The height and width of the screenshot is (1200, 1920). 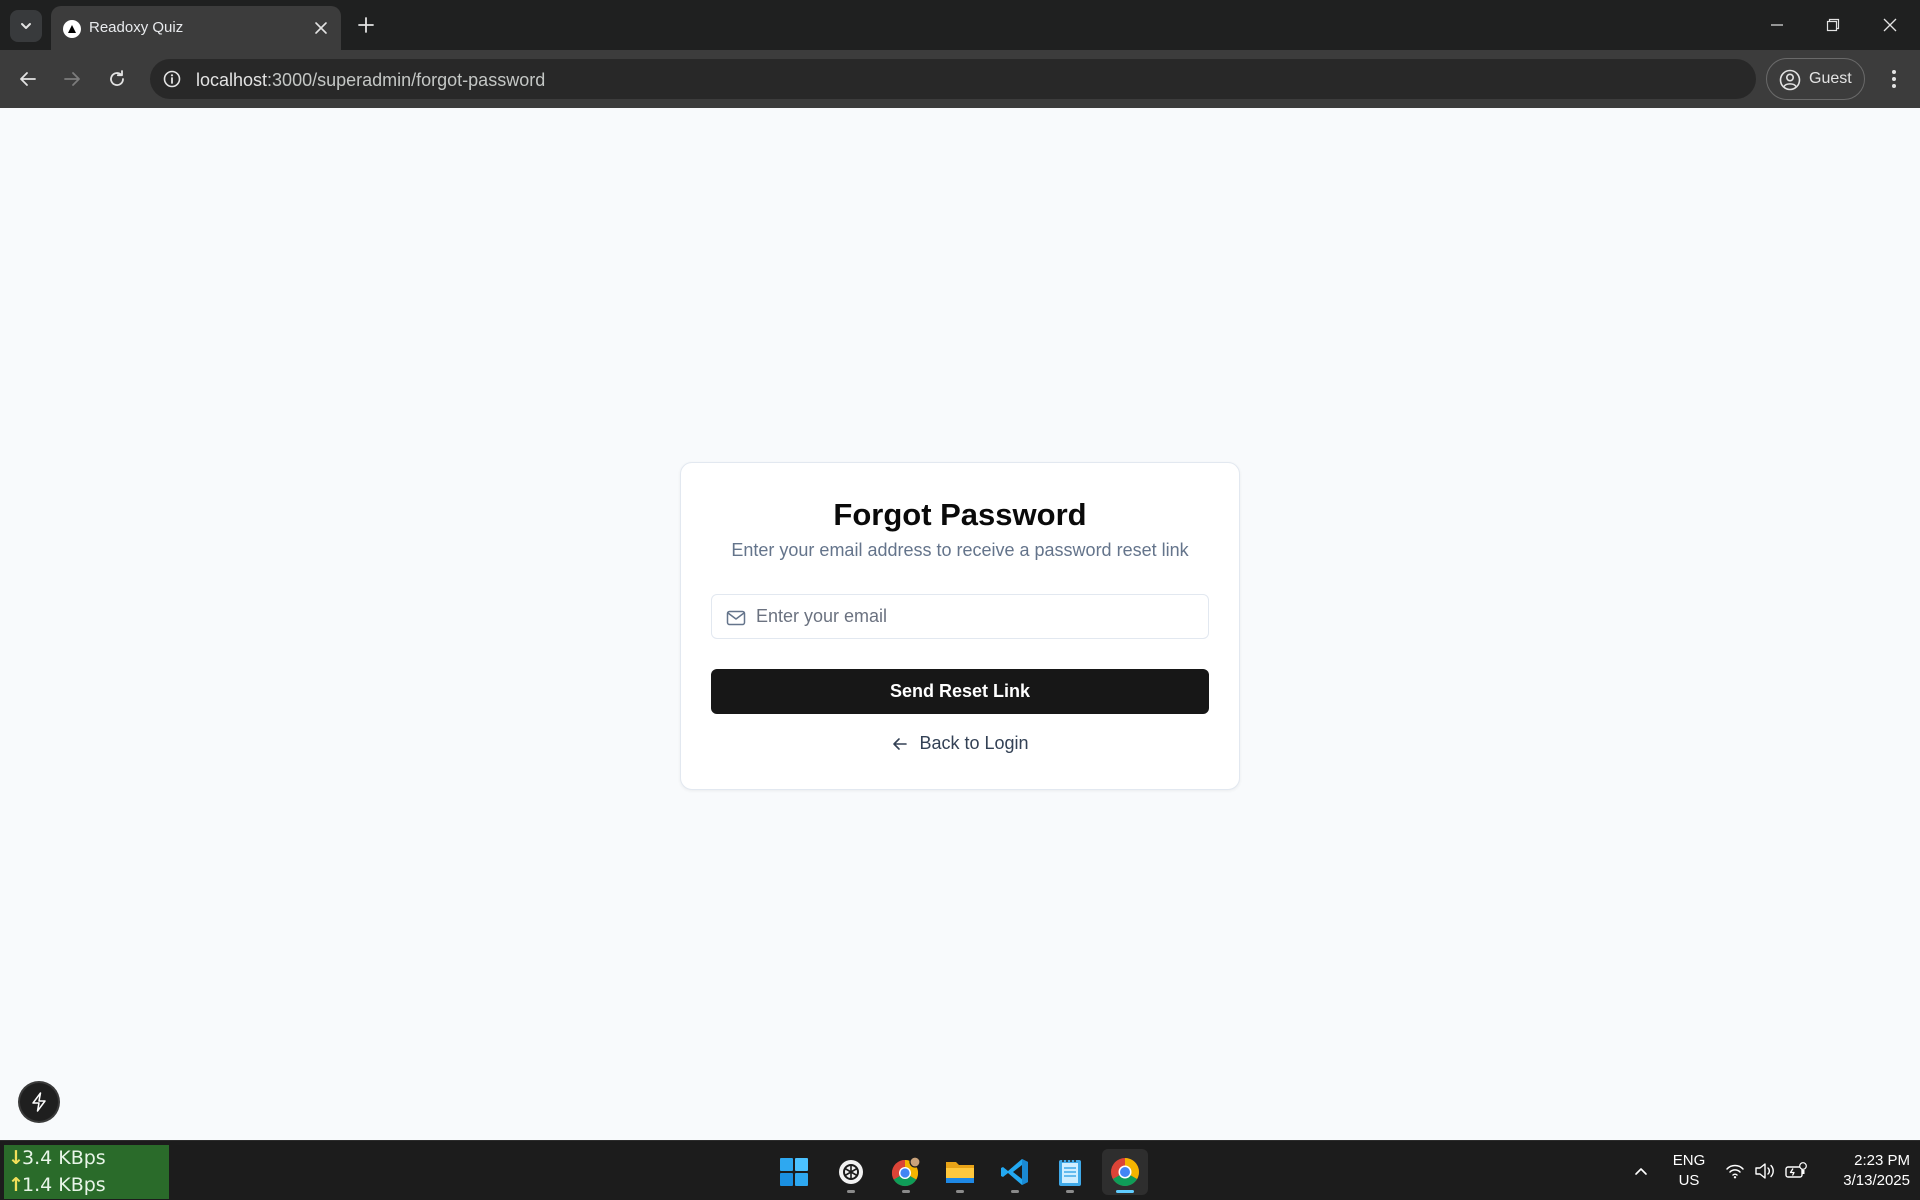 What do you see at coordinates (960, 691) in the screenshot?
I see `send-reset-link-button: Send Reset Link` at bounding box center [960, 691].